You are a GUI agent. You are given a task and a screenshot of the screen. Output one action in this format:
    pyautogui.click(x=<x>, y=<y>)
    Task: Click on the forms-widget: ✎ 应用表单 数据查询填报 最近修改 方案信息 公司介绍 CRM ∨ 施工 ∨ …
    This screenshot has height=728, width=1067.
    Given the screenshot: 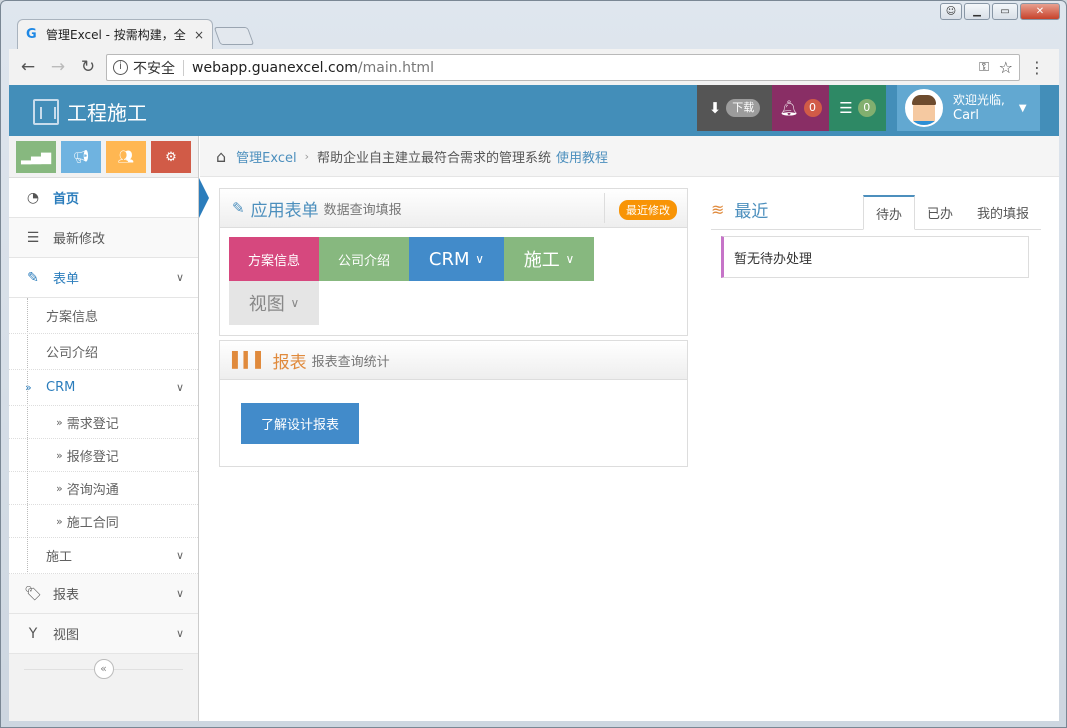 What is the action you would take?
    pyautogui.click(x=453, y=262)
    